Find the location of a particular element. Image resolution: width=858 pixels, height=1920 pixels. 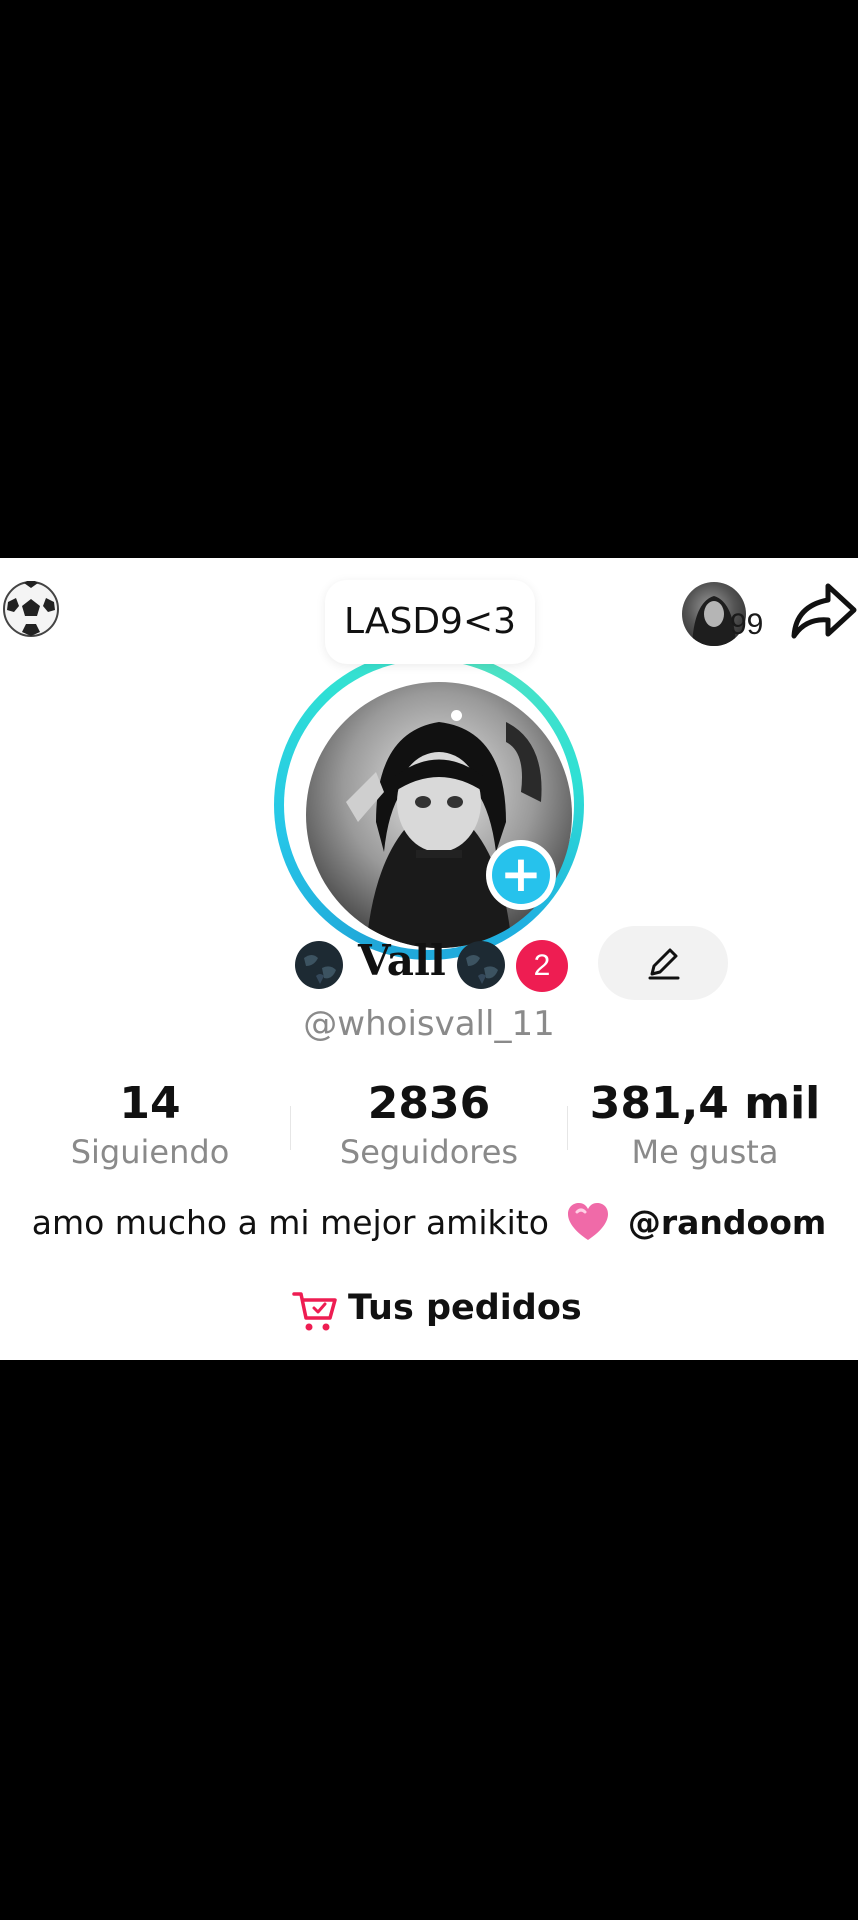

top-right-actions: 99 is located at coordinates (758, 609).